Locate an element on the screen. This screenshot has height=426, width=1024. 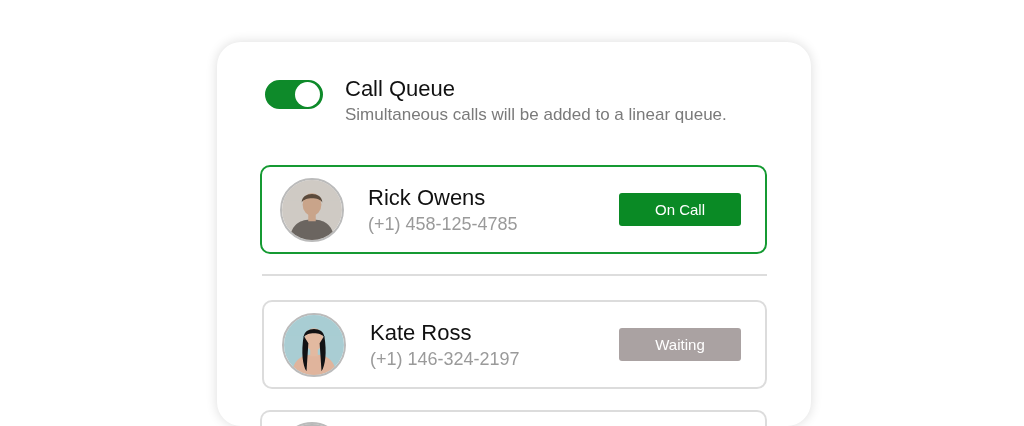
status-button: On Call is located at coordinates (680, 209).